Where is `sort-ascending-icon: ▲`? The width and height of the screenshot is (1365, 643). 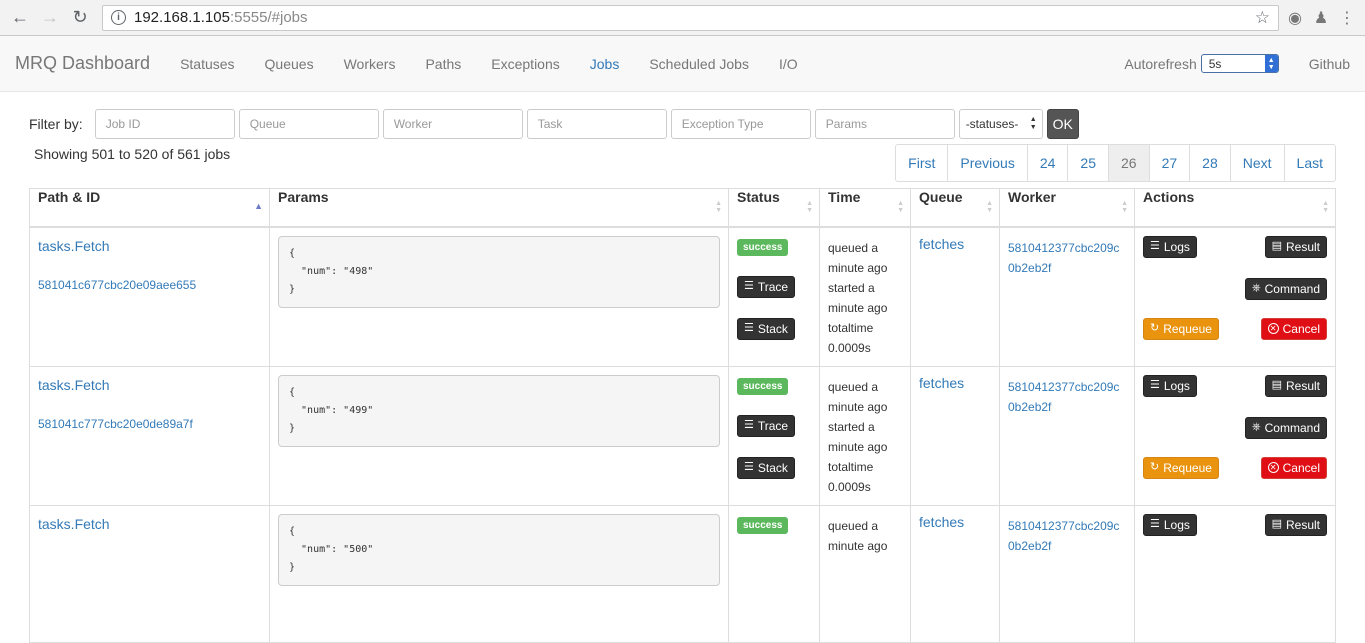
sort-ascending-icon: ▲ is located at coordinates (258, 206).